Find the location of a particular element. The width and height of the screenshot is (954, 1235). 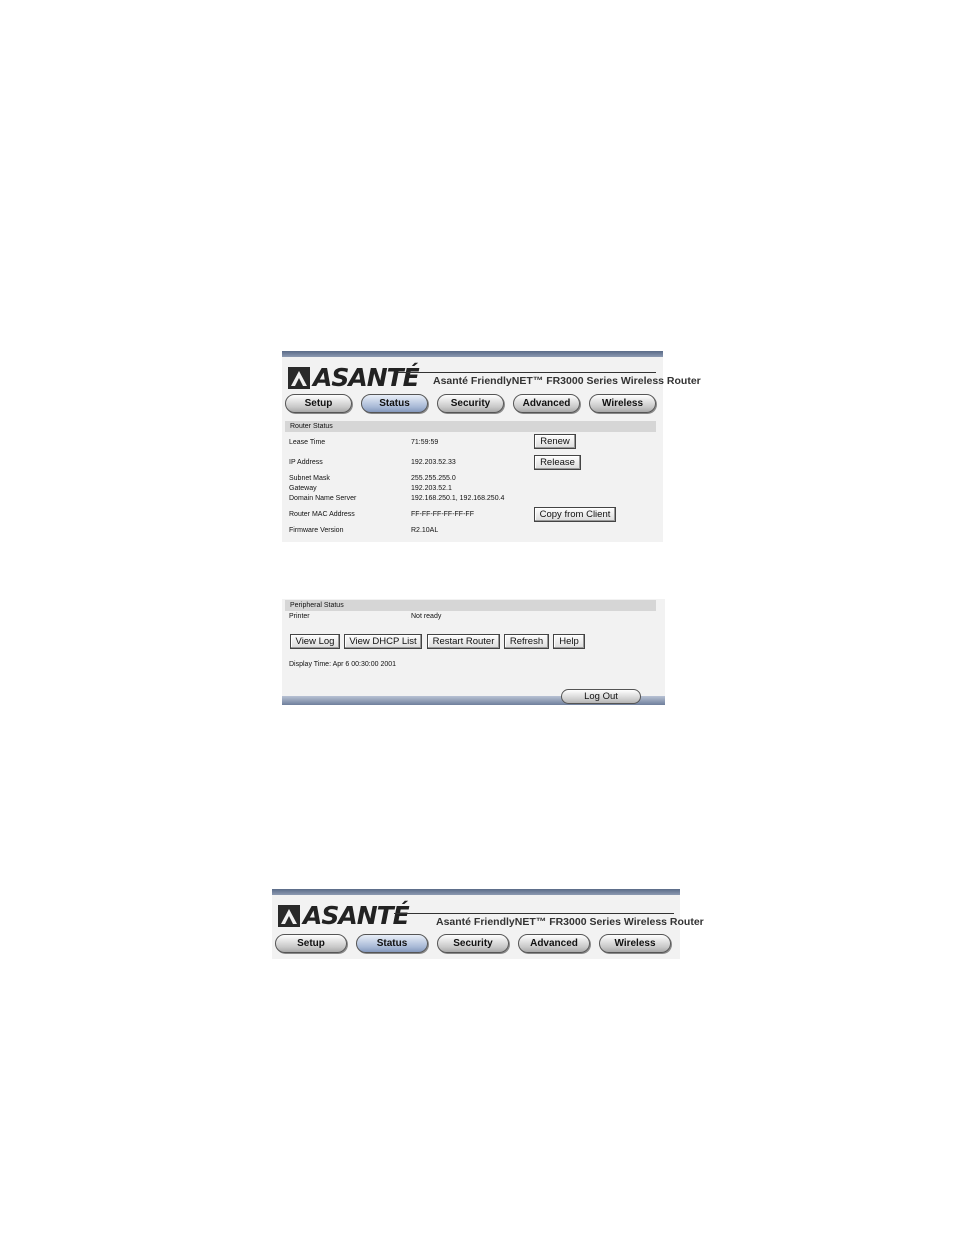

subnet-mask-value: 255.255.255.0 is located at coordinates (433, 478).